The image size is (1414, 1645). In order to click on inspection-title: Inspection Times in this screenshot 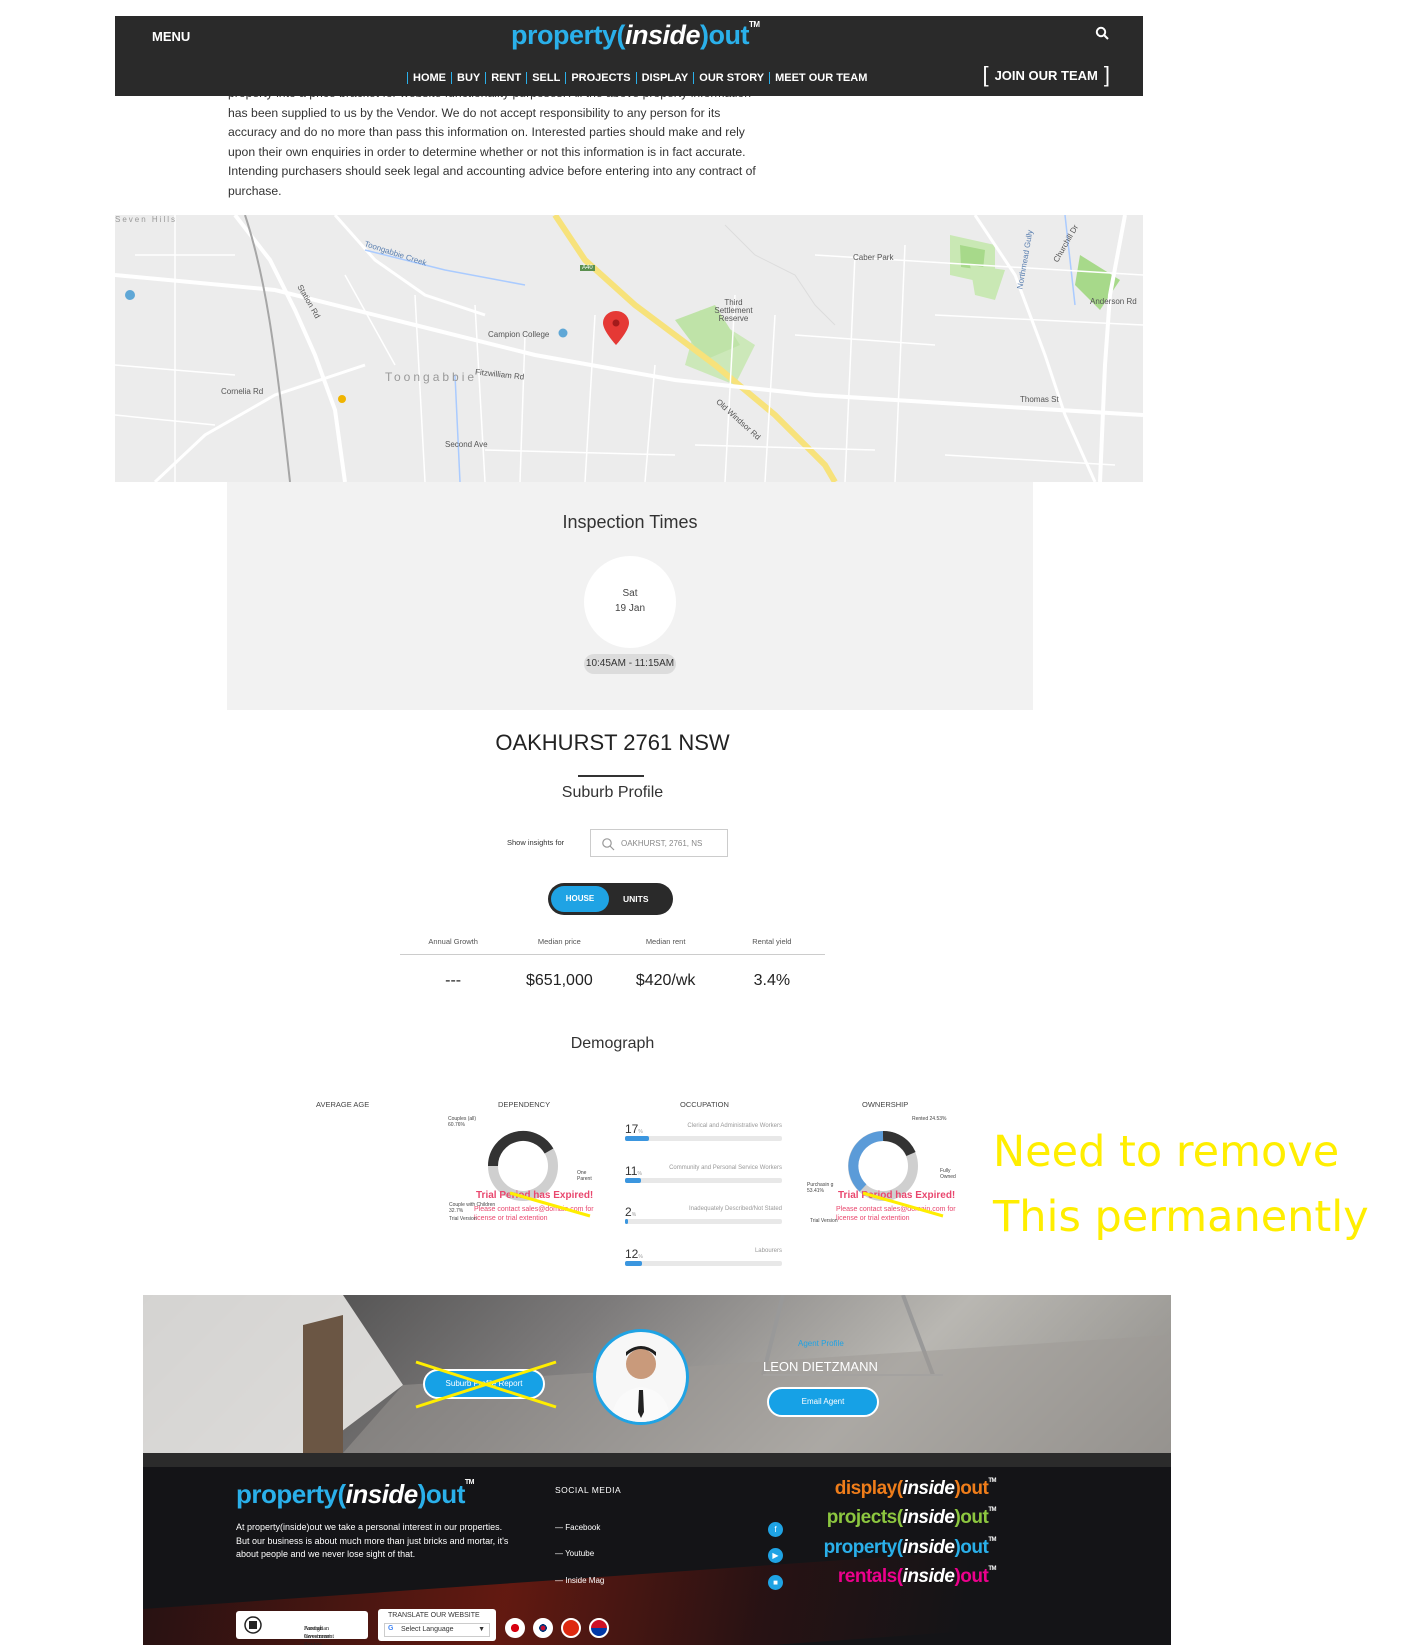, I will do `click(630, 522)`.